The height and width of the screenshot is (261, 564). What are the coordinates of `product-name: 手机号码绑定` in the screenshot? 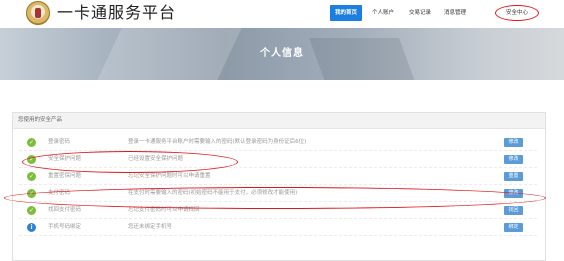 It's located at (65, 227).